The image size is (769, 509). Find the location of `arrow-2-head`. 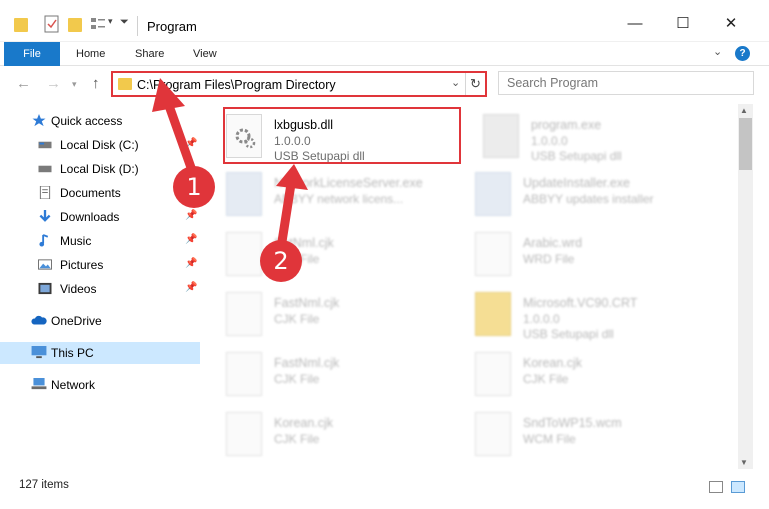

arrow-2-head is located at coordinates (292, 177).